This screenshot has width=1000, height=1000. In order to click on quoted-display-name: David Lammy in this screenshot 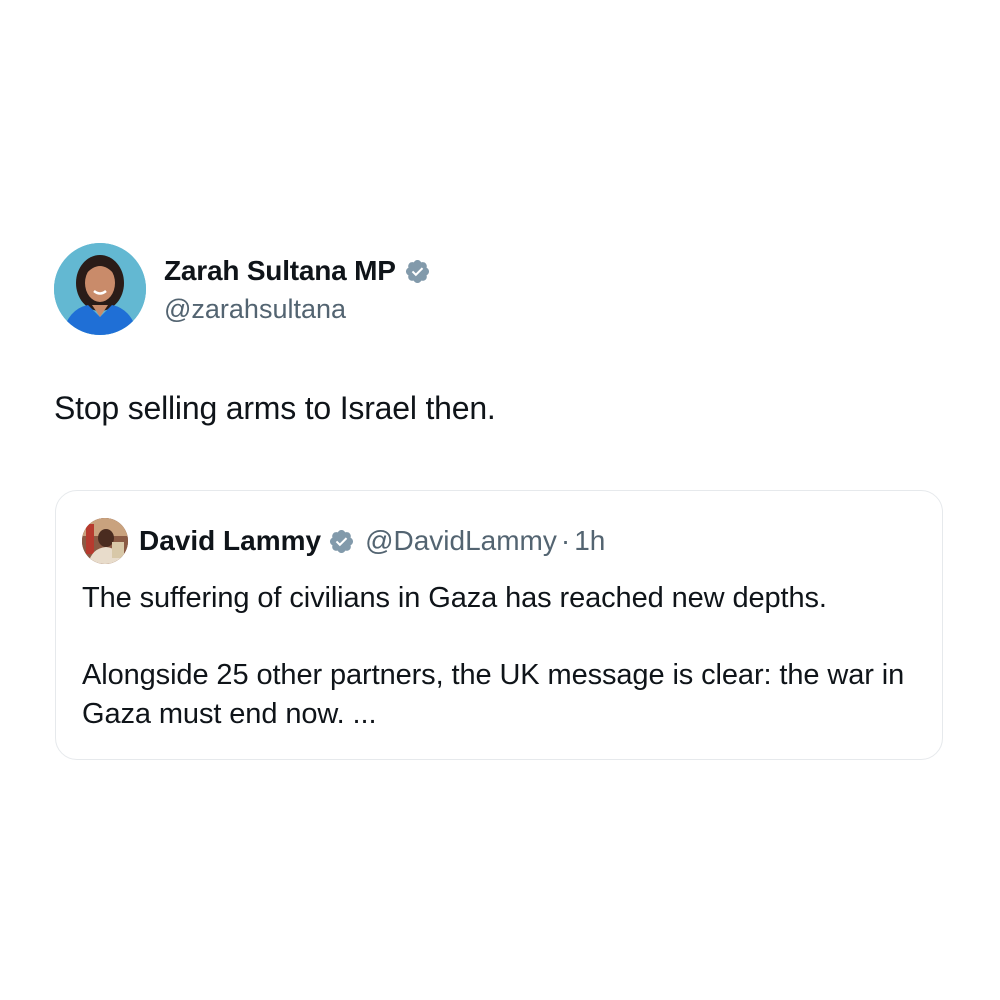, I will do `click(230, 541)`.